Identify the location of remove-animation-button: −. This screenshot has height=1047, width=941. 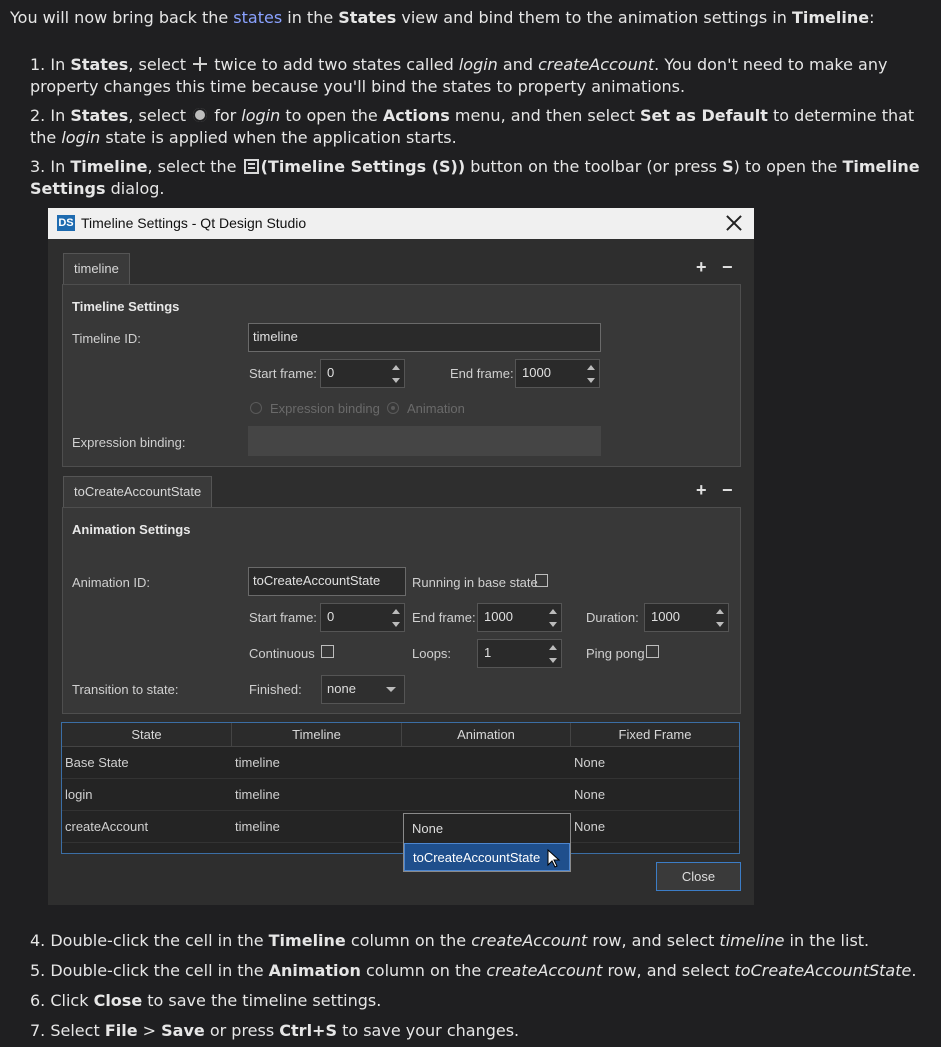
(727, 490).